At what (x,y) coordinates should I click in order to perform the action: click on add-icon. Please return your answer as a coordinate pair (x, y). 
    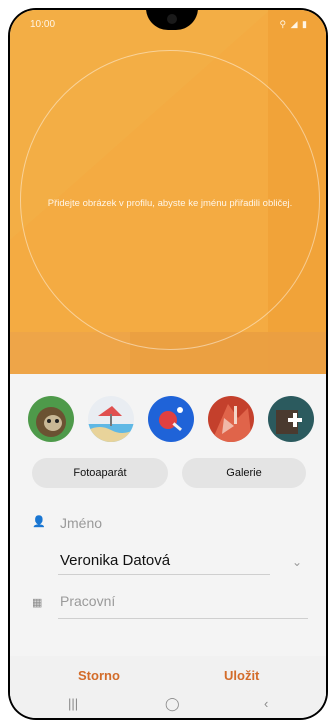
    Looking at the image, I should click on (289, 422).